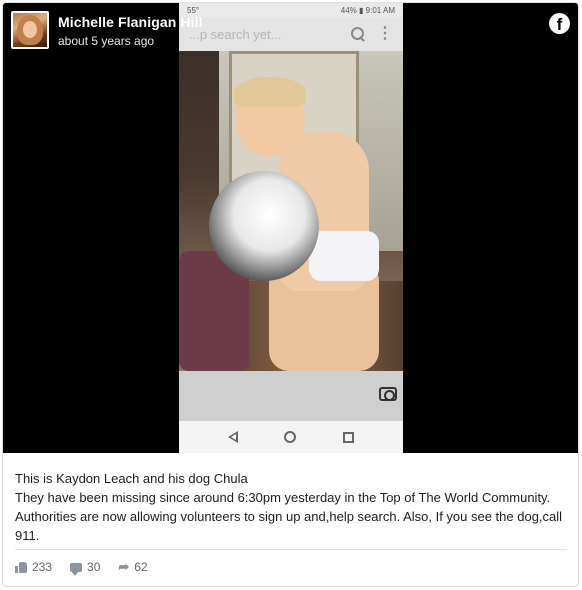 Image resolution: width=582 pixels, height=590 pixels. Describe the element at coordinates (385, 33) in the screenshot. I see `more-icon: ⋮` at that location.